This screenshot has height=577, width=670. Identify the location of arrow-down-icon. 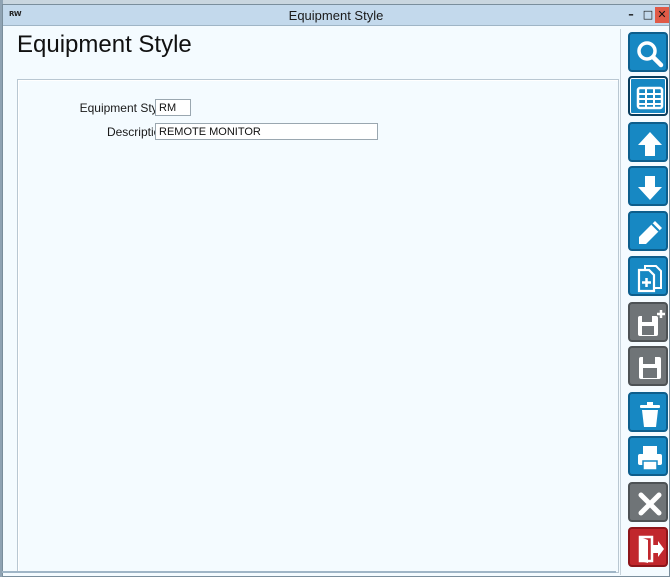
(650, 188).